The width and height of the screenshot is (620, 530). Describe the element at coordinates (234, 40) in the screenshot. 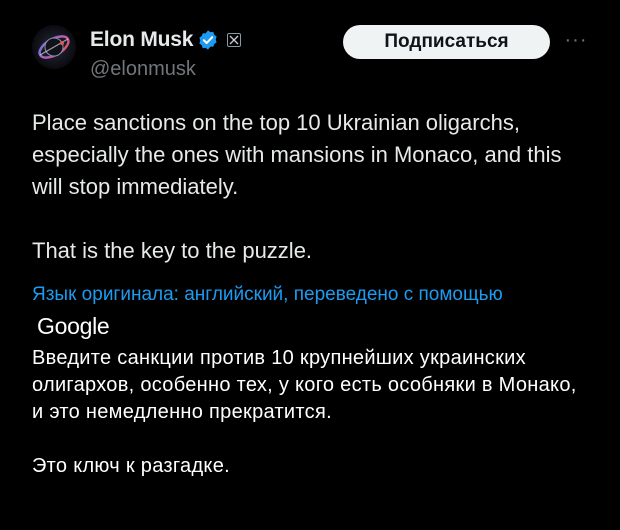

I see `x-logo-icon` at that location.